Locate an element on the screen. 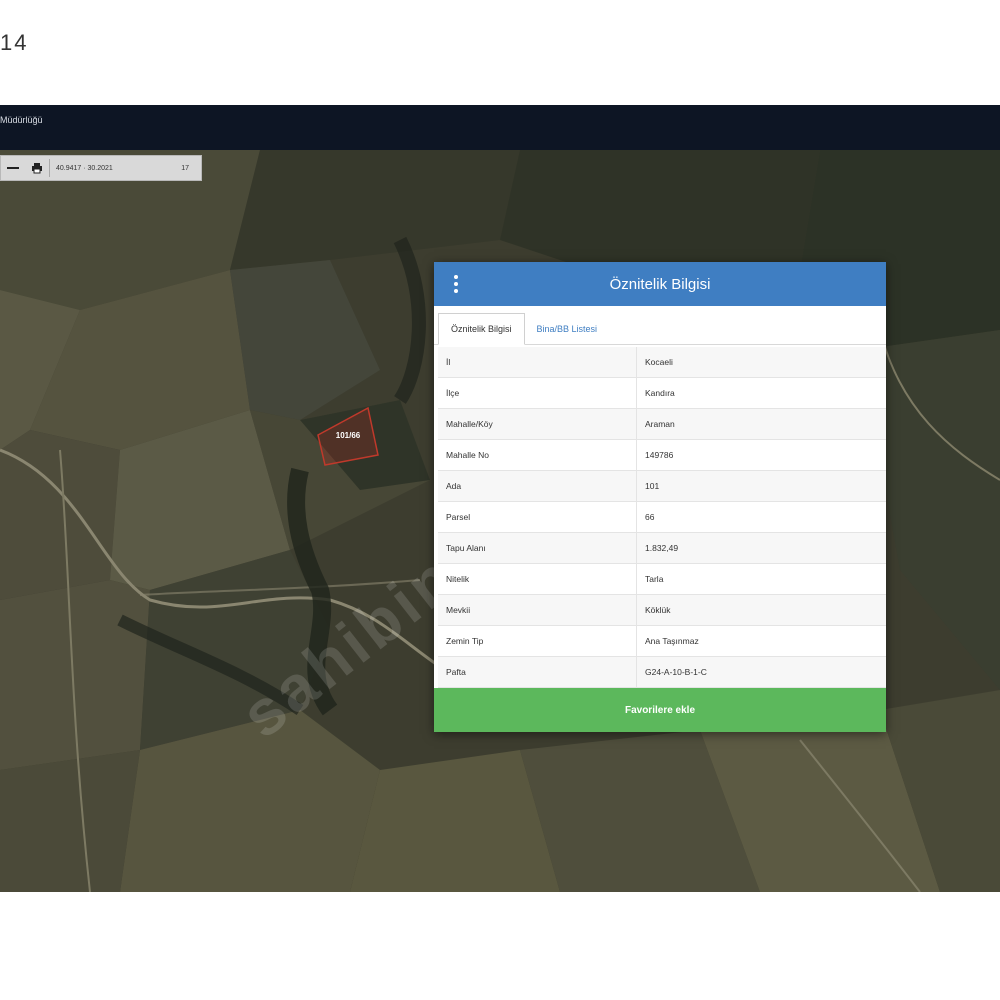  row-key: Zemin Tip is located at coordinates (537, 641).